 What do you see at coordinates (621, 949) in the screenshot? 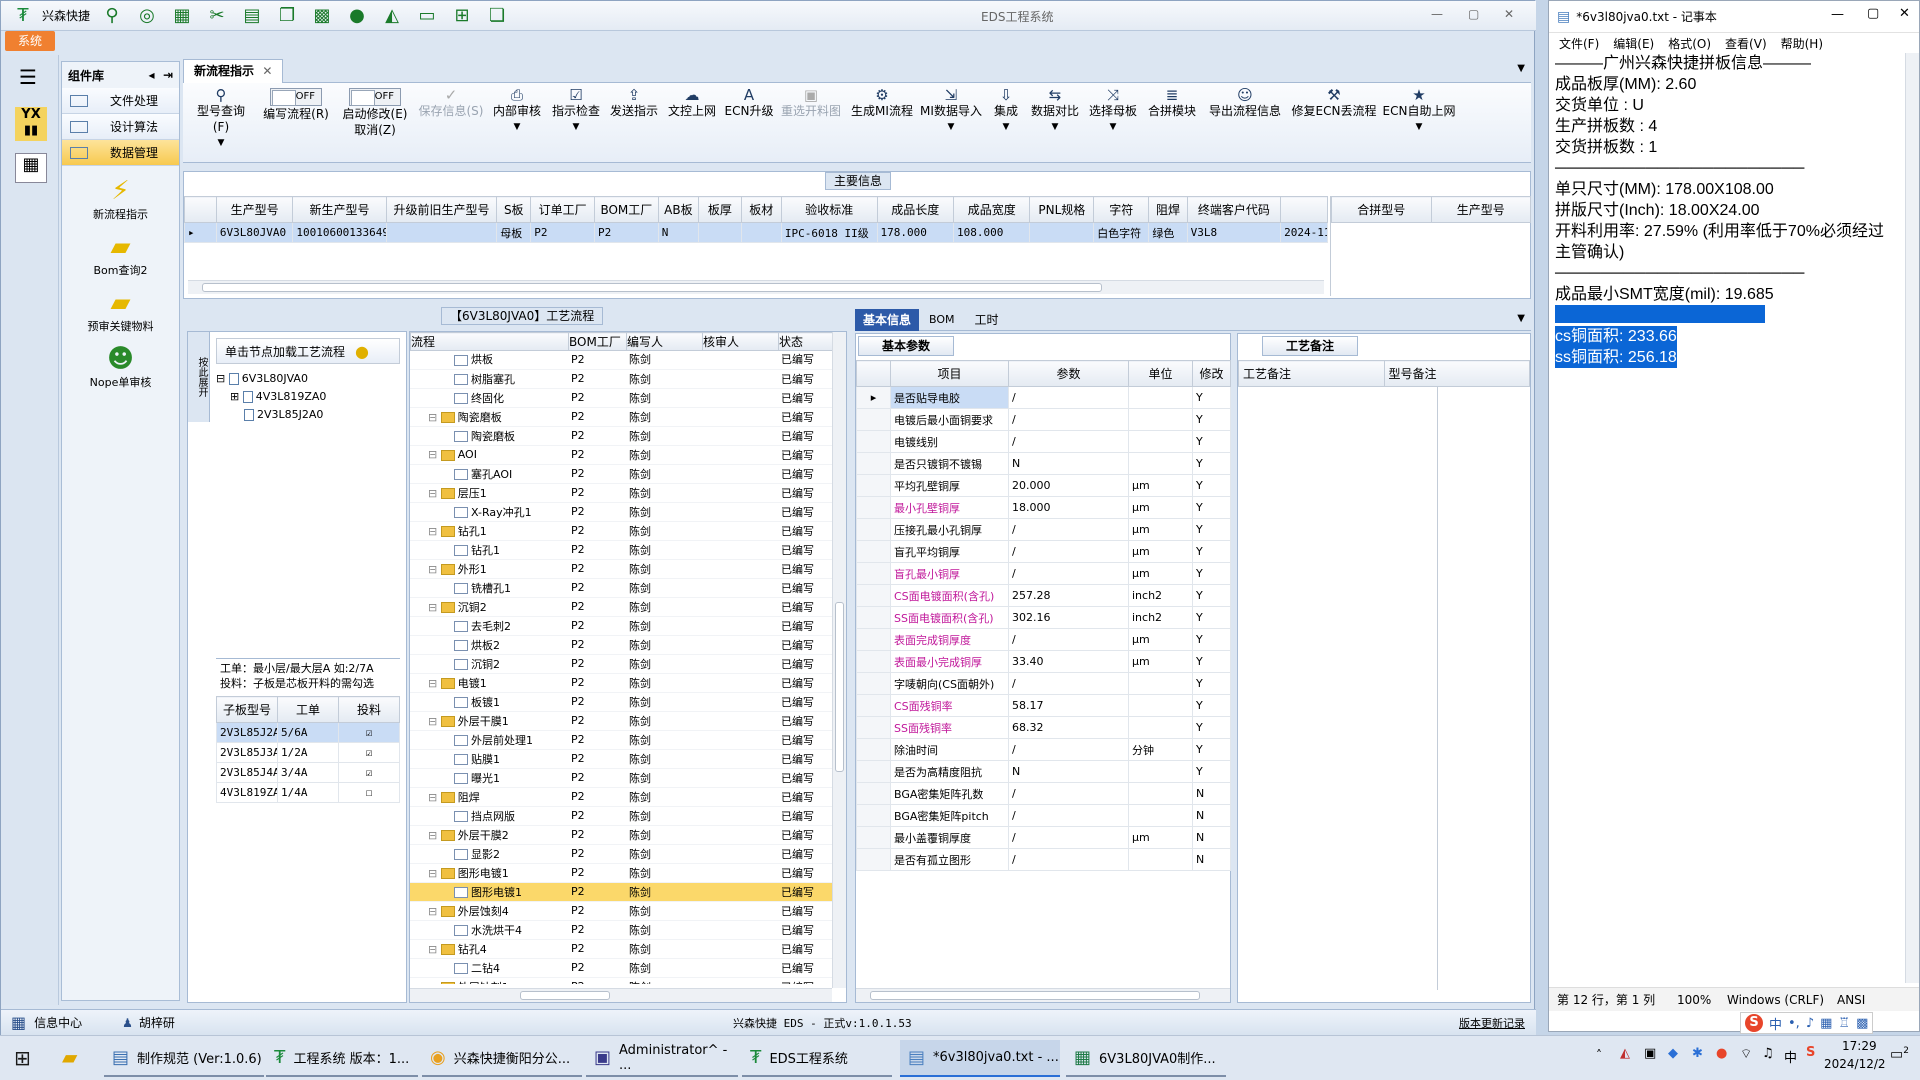
I see `process-row: ⊟ 钻孔4 P2 陈剑 已编写` at bounding box center [621, 949].